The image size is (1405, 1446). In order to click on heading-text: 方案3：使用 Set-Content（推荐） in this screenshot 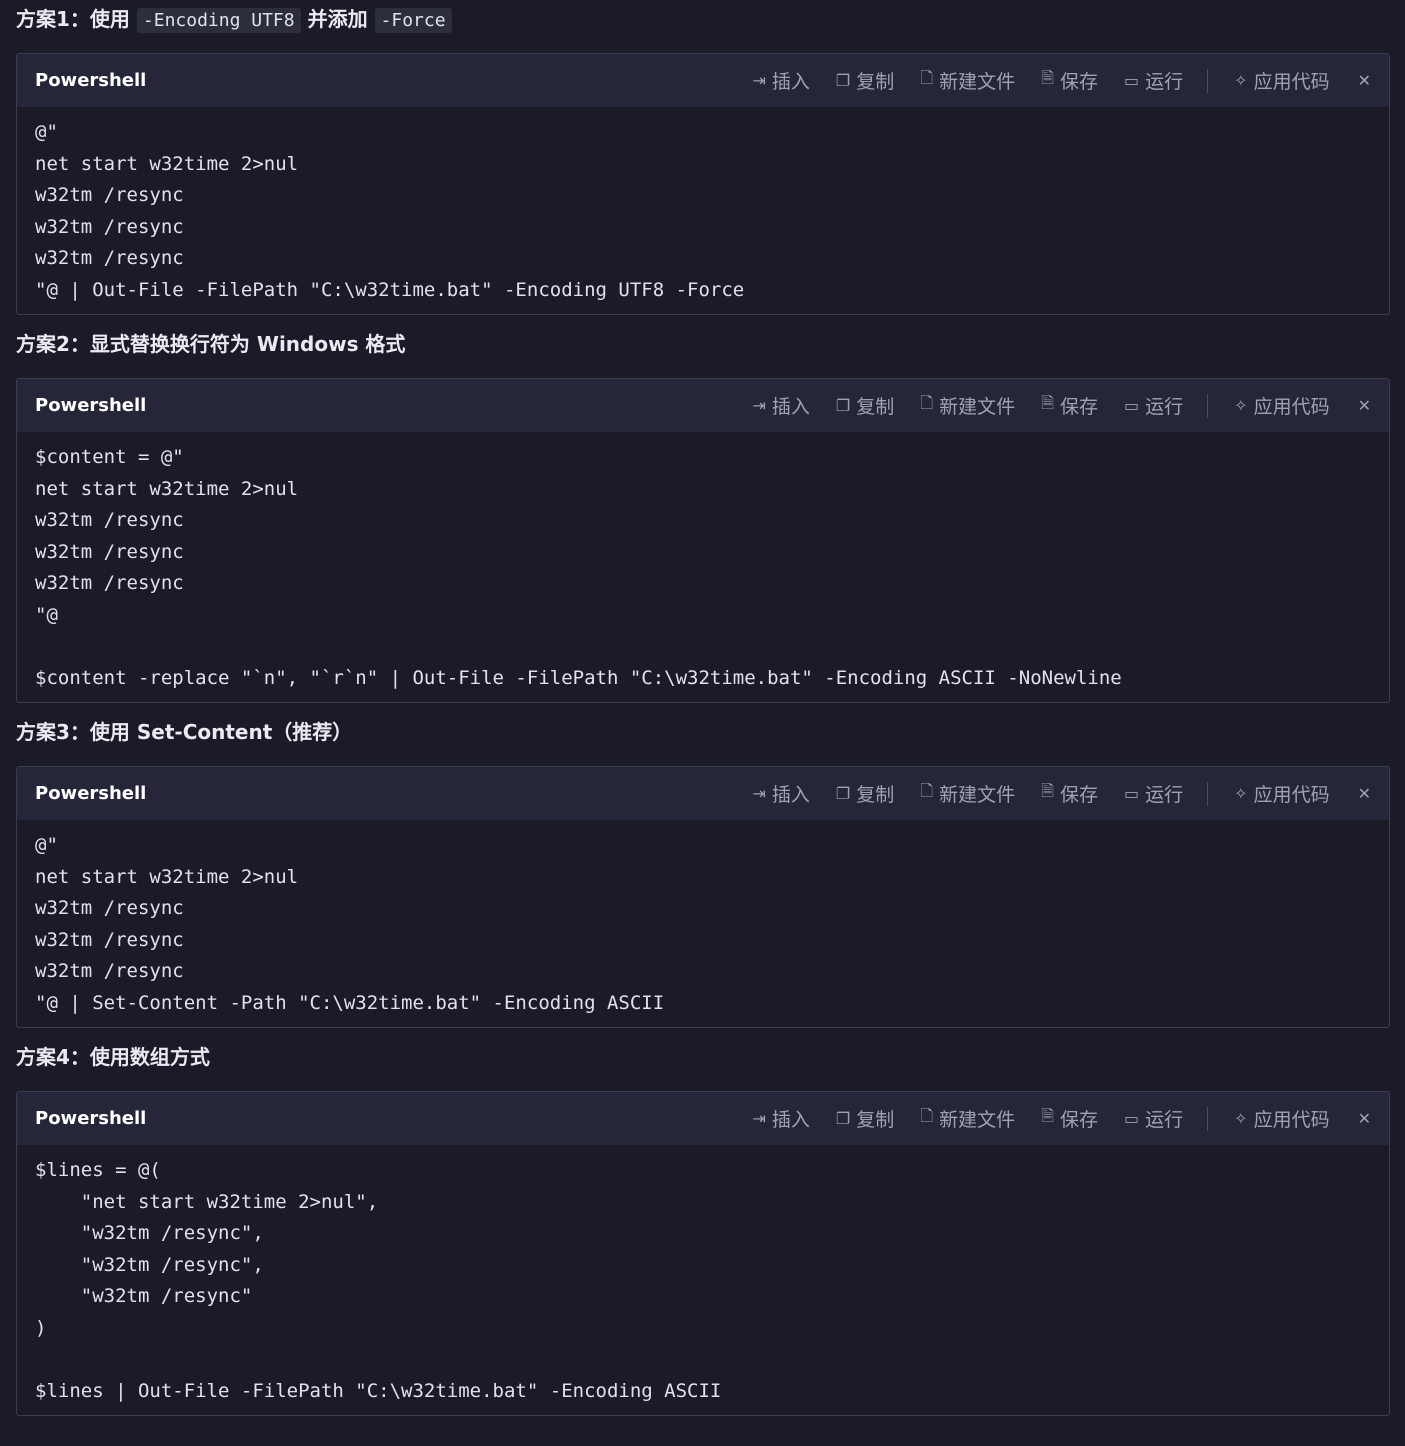, I will do `click(184, 732)`.